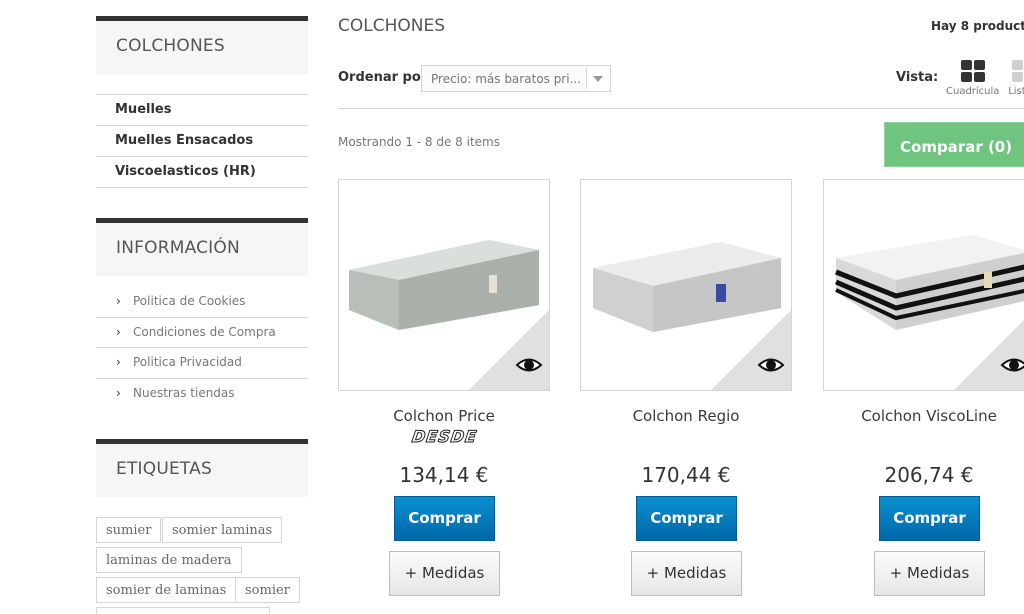 Image resolution: width=1024 pixels, height=614 pixels. I want to click on page-title: COLCHONES, so click(392, 26).